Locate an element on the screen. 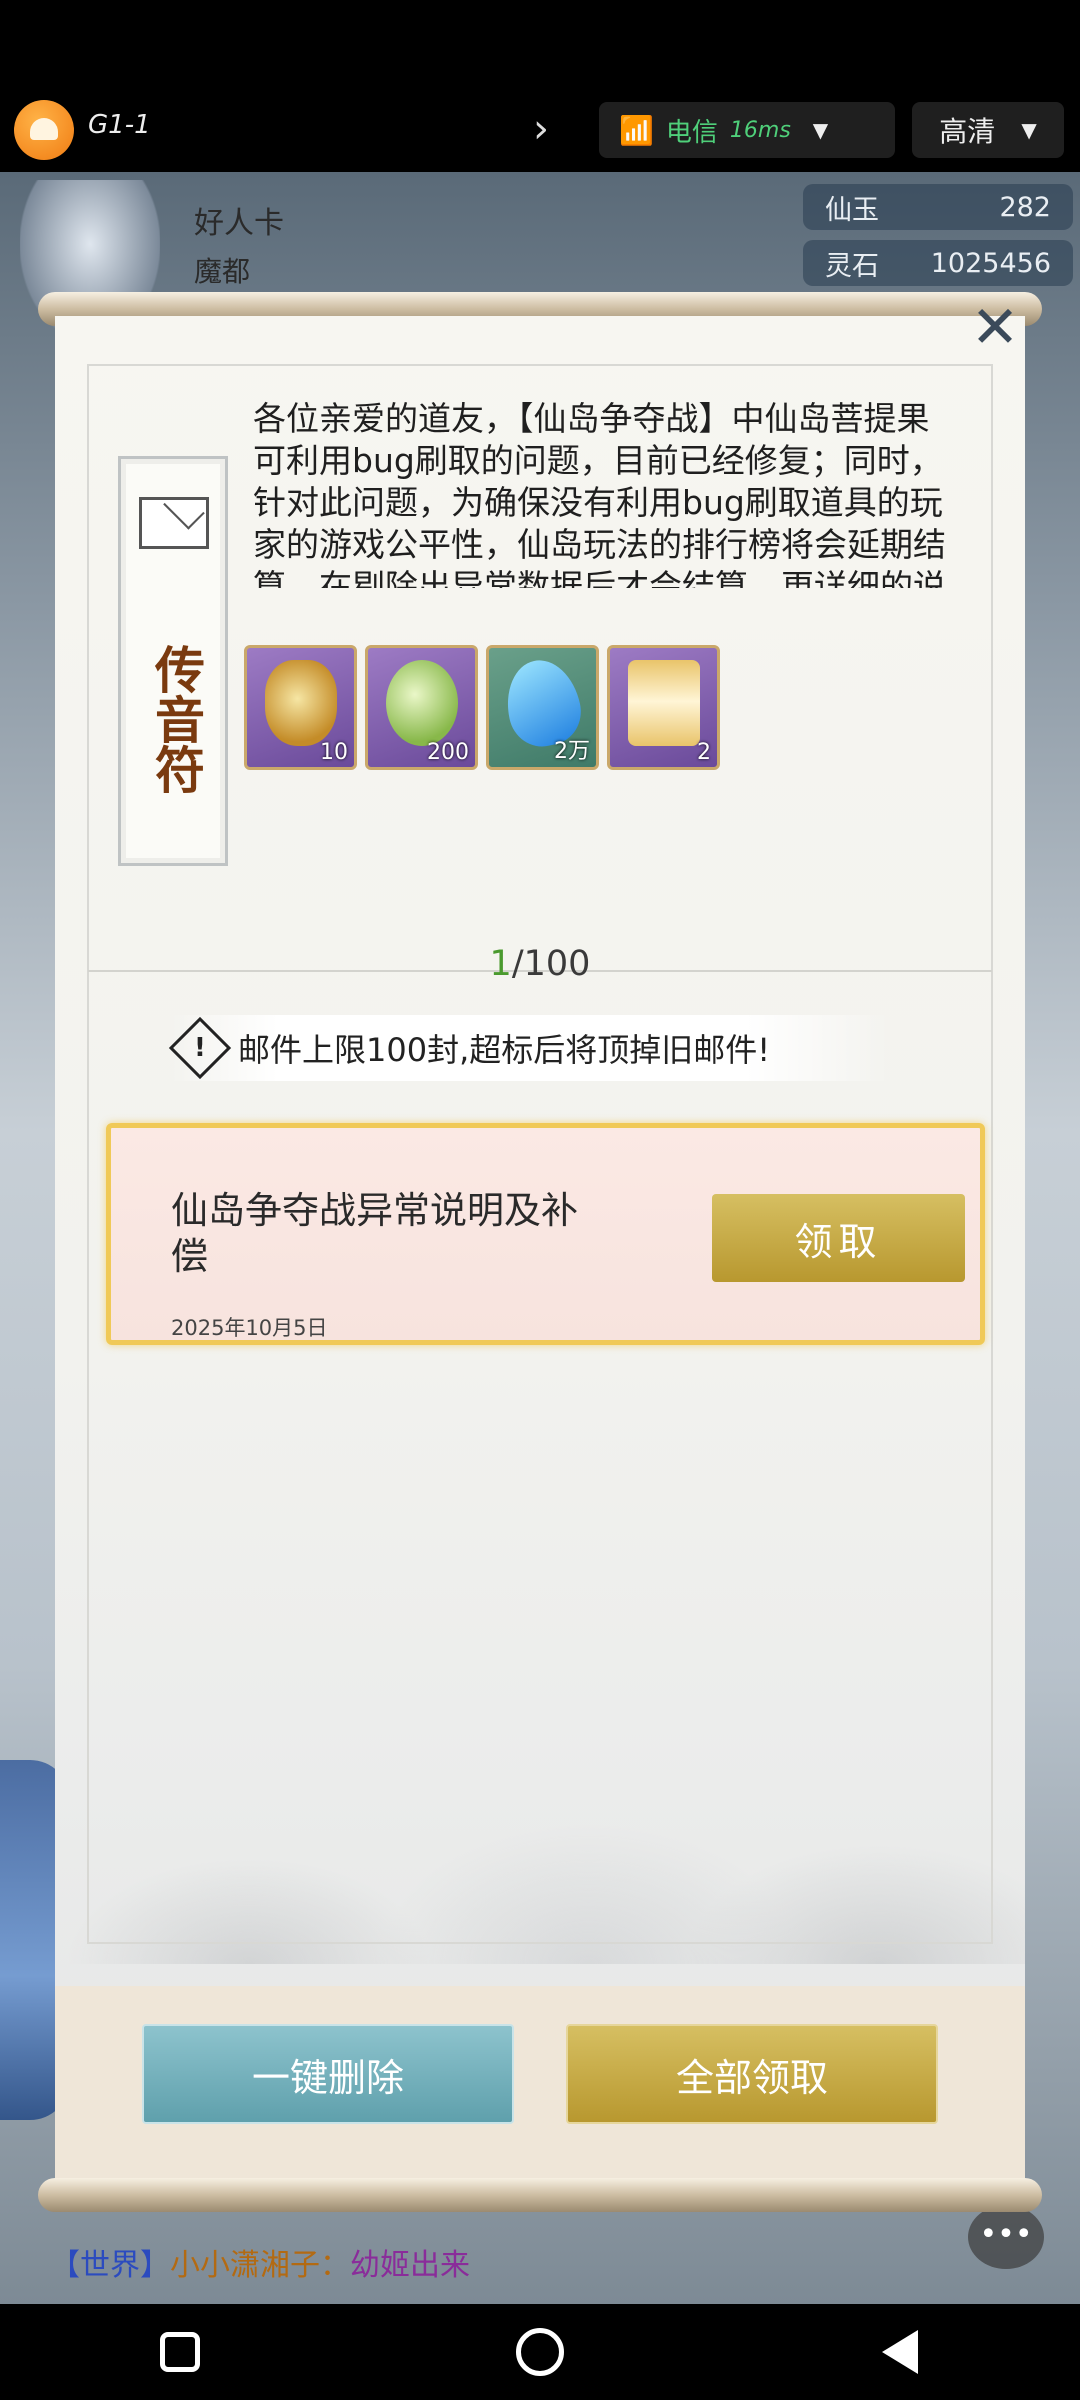 This screenshot has height=2400, width=1080. top-bar: G1-1 › 📶 电信 16ms ▼ 高清 ▼ is located at coordinates (540, 86).